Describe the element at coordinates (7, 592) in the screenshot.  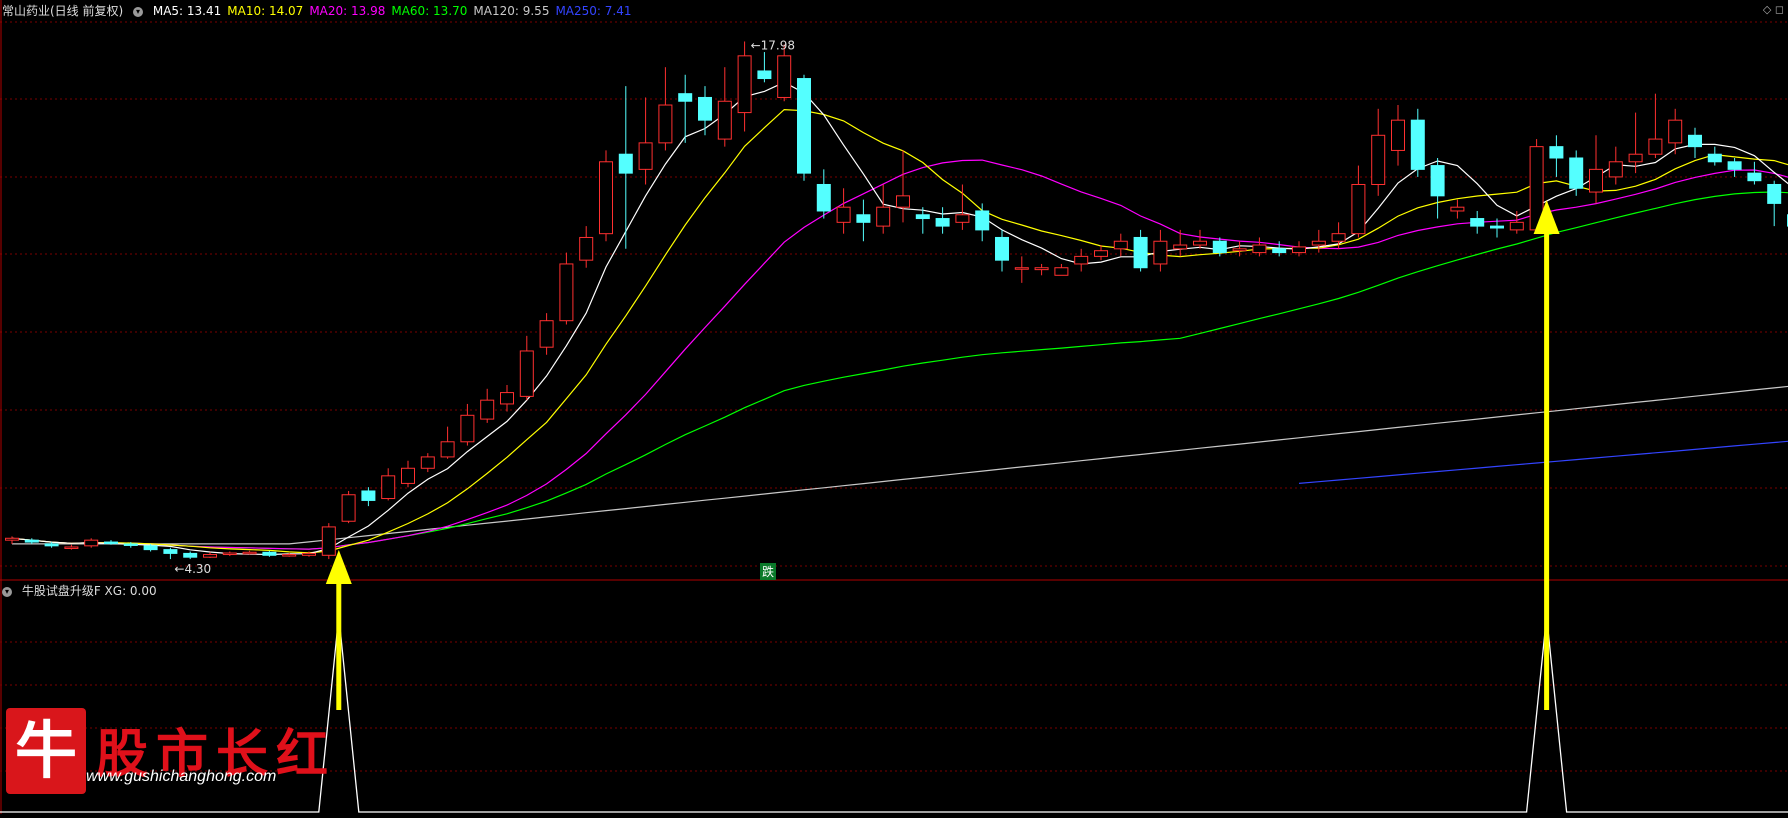
I see `indicator-toggle-icon: ▾` at that location.